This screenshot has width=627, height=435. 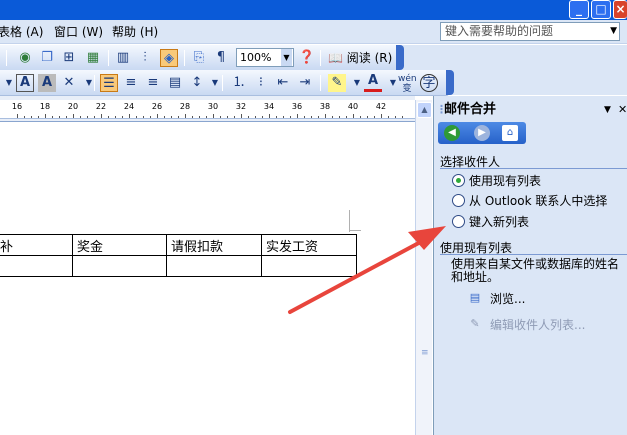 What do you see at coordinates (620, 9) in the screenshot?
I see `close-button: ×` at bounding box center [620, 9].